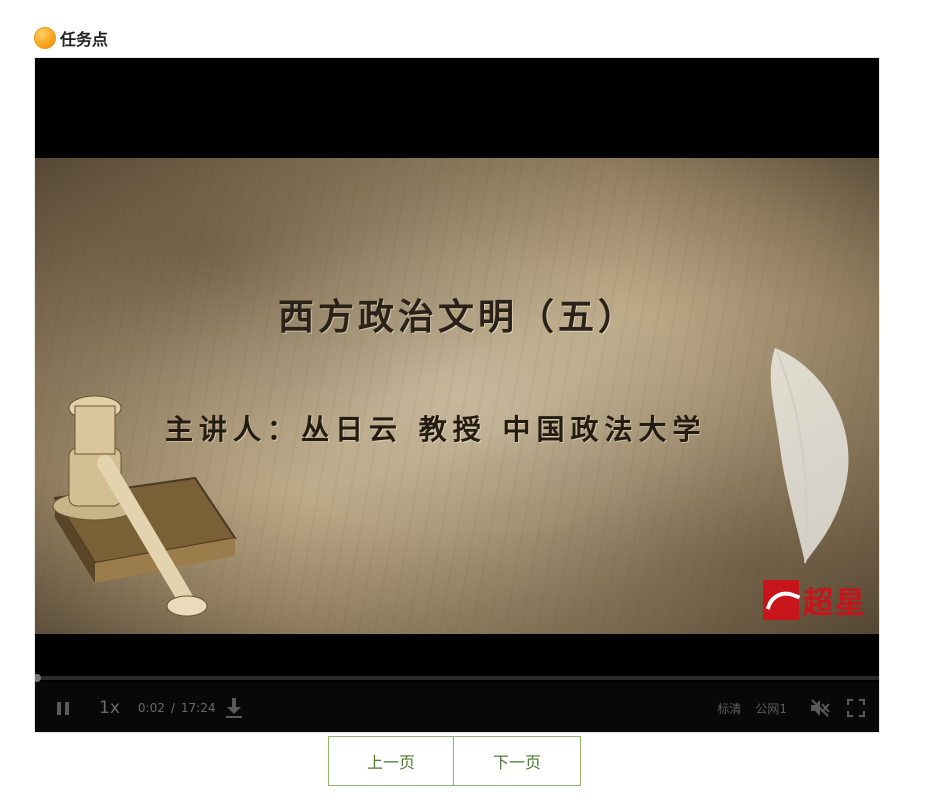  Describe the element at coordinates (457, 317) in the screenshot. I see `slide-title: 西方政治文明（五）` at that location.